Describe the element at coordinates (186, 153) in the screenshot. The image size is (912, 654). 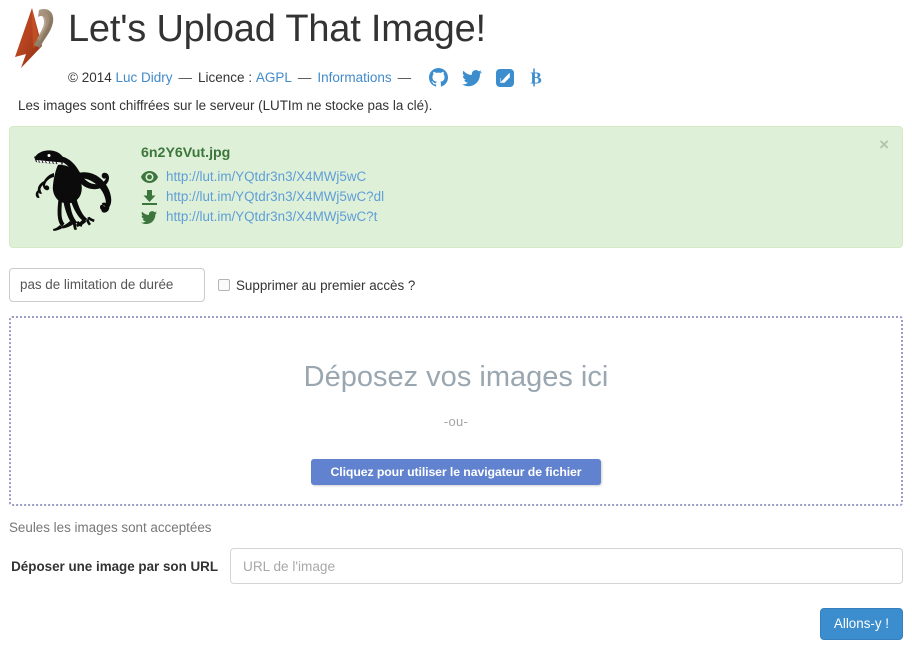
I see `uploaded-filename: 6n2Y6Vut.jpg` at that location.